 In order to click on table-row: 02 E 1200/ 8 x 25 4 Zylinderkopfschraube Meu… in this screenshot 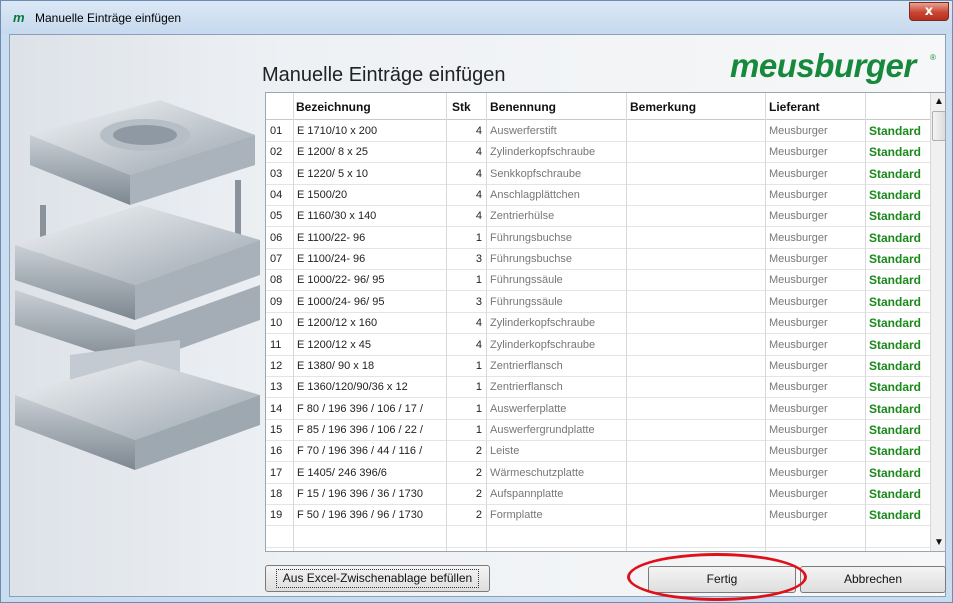, I will do `click(598, 153)`.